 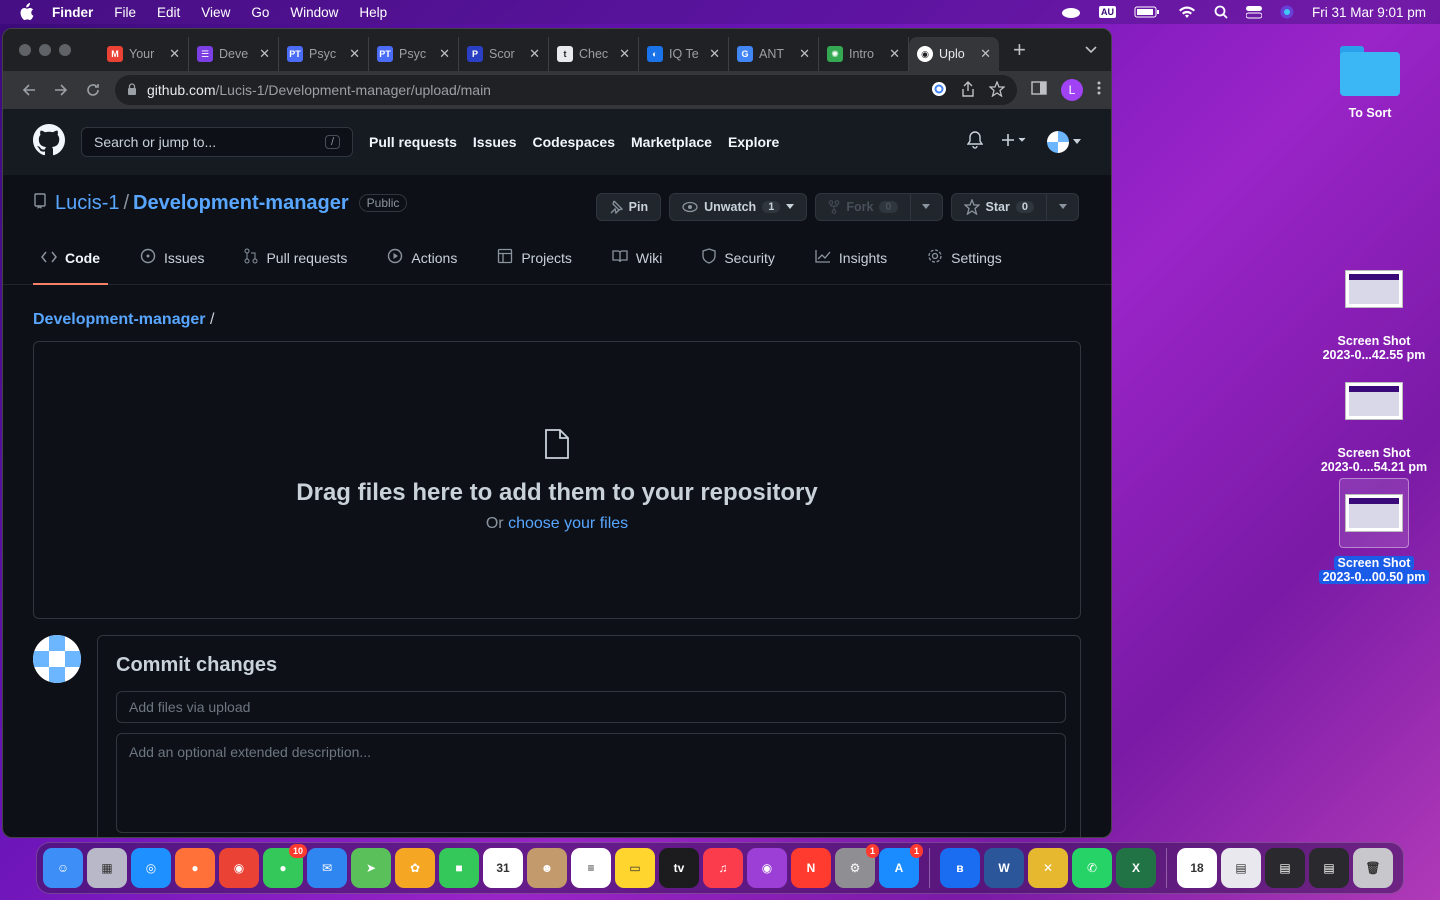 What do you see at coordinates (61, 90) in the screenshot?
I see `forward-arrow-icon` at bounding box center [61, 90].